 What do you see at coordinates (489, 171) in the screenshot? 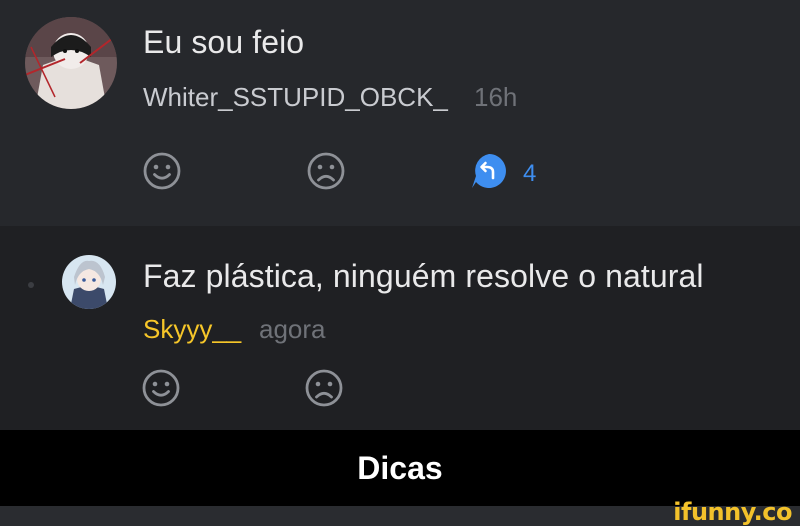
I see `reply-icon` at bounding box center [489, 171].